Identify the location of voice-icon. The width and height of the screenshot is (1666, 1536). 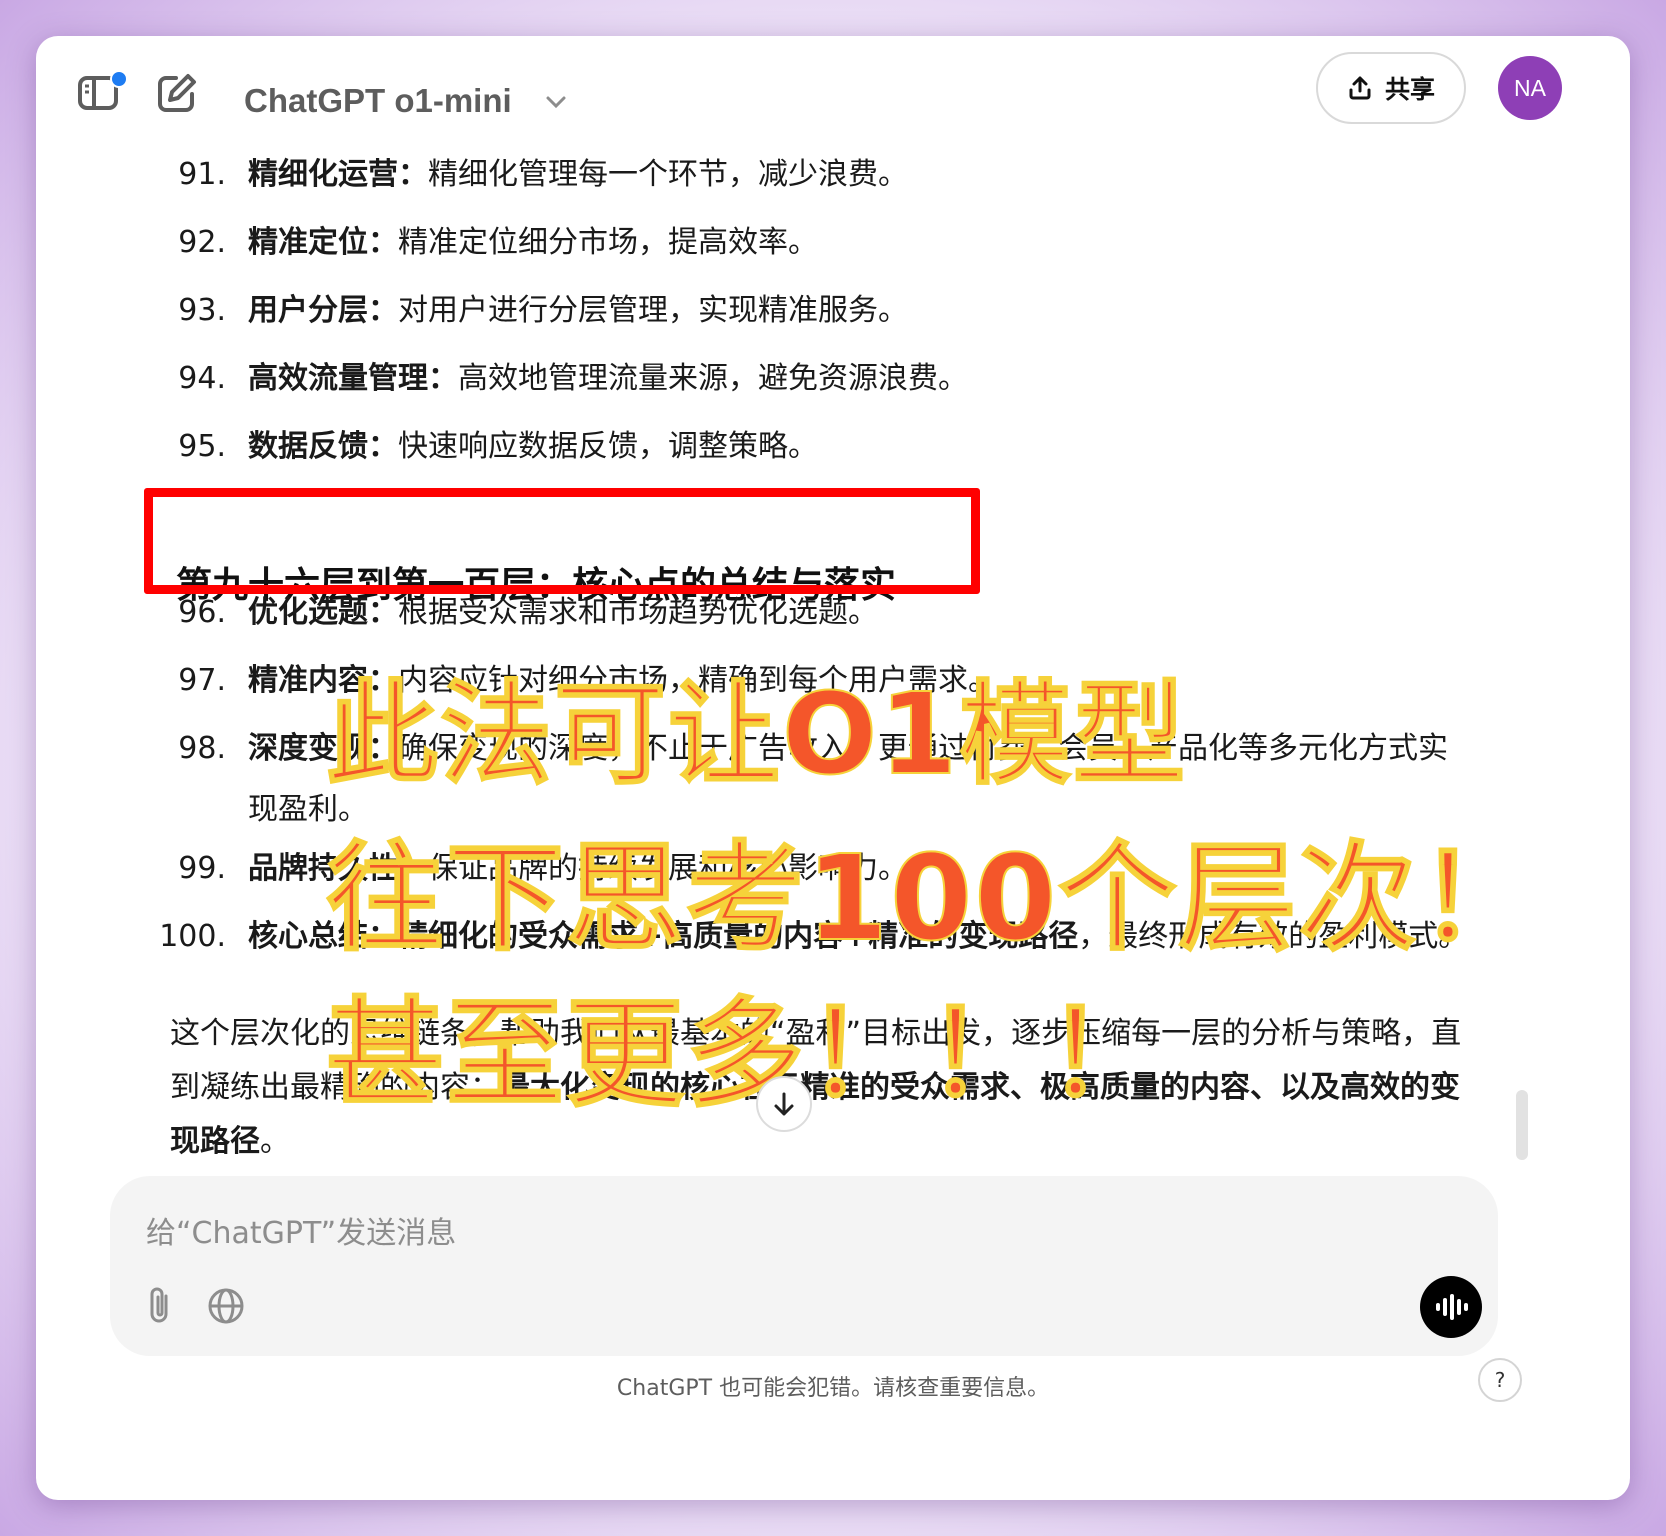
(1452, 1307).